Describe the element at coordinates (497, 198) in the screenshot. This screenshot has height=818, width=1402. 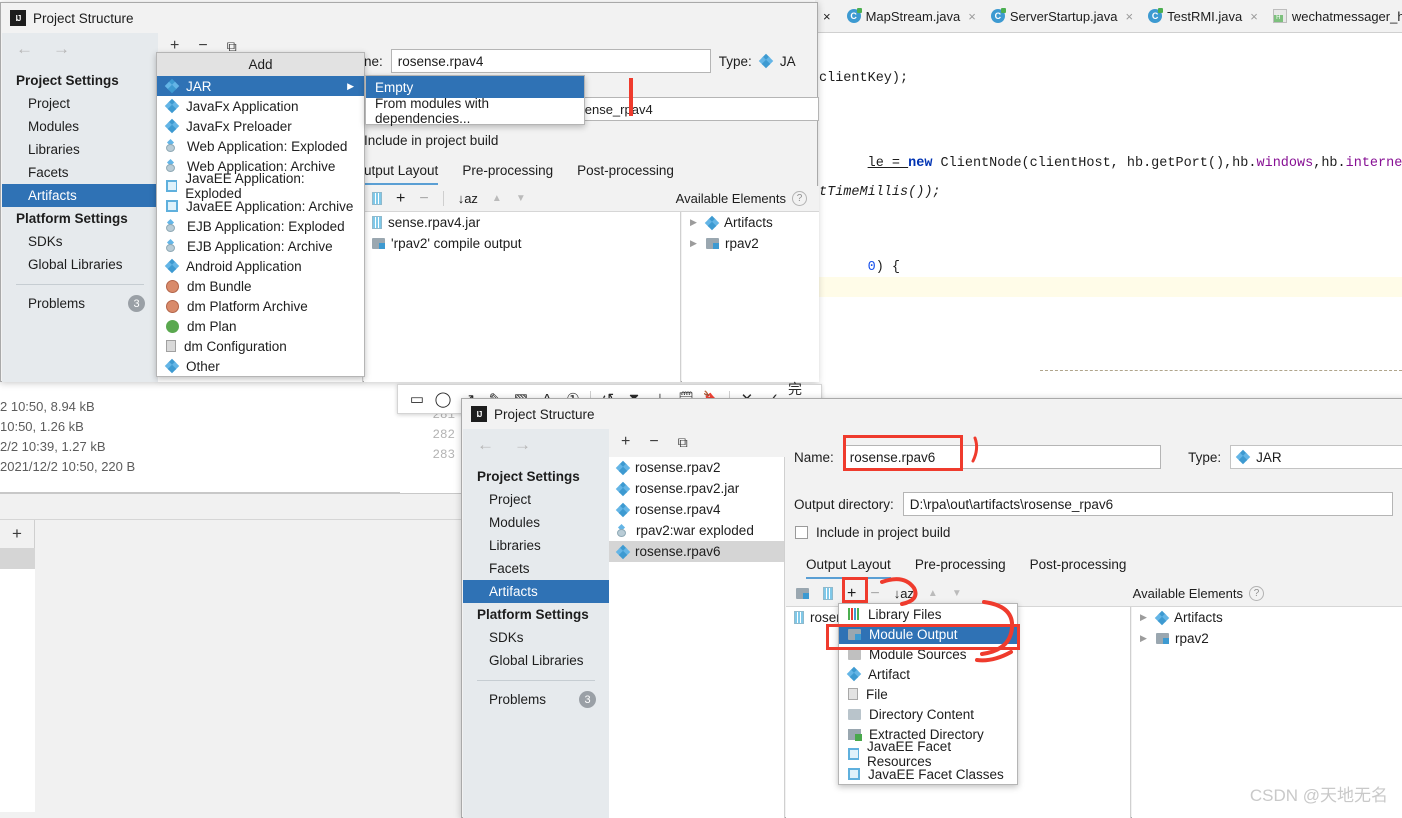
I see `move-up-button: ▲` at that location.